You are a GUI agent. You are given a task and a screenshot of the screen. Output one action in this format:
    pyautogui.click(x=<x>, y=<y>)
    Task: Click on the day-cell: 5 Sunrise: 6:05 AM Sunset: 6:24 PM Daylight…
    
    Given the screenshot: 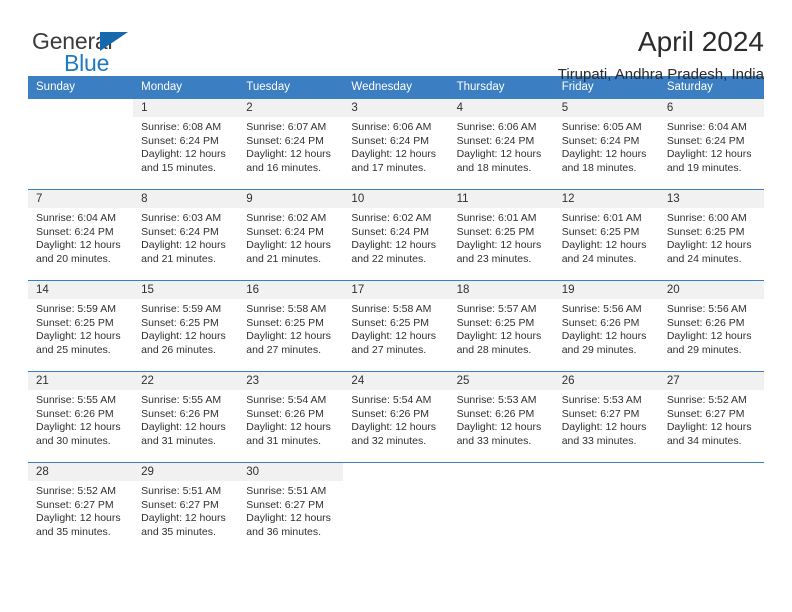 What is the action you would take?
    pyautogui.click(x=606, y=144)
    